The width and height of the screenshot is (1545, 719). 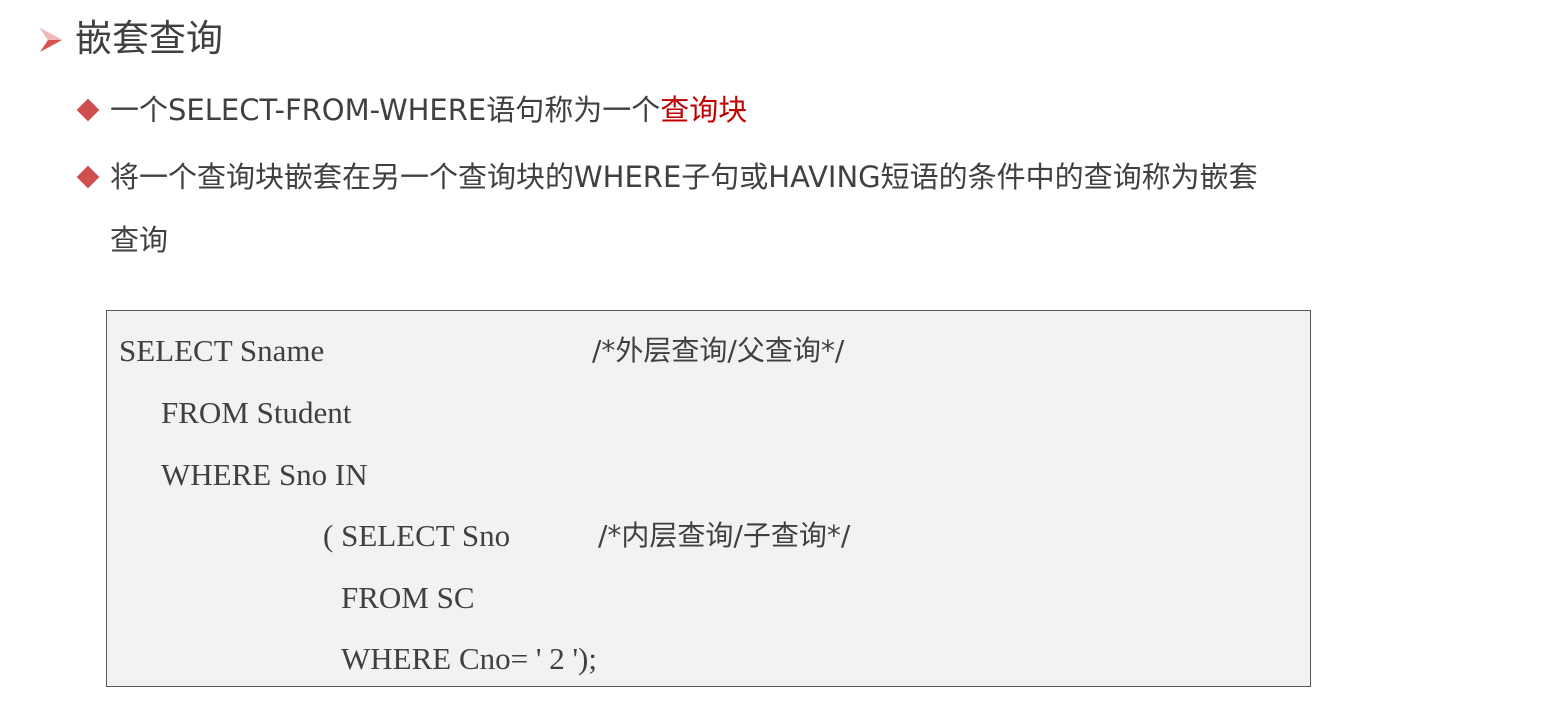 What do you see at coordinates (256, 412) in the screenshot?
I see `code-line-2: FROM Student` at bounding box center [256, 412].